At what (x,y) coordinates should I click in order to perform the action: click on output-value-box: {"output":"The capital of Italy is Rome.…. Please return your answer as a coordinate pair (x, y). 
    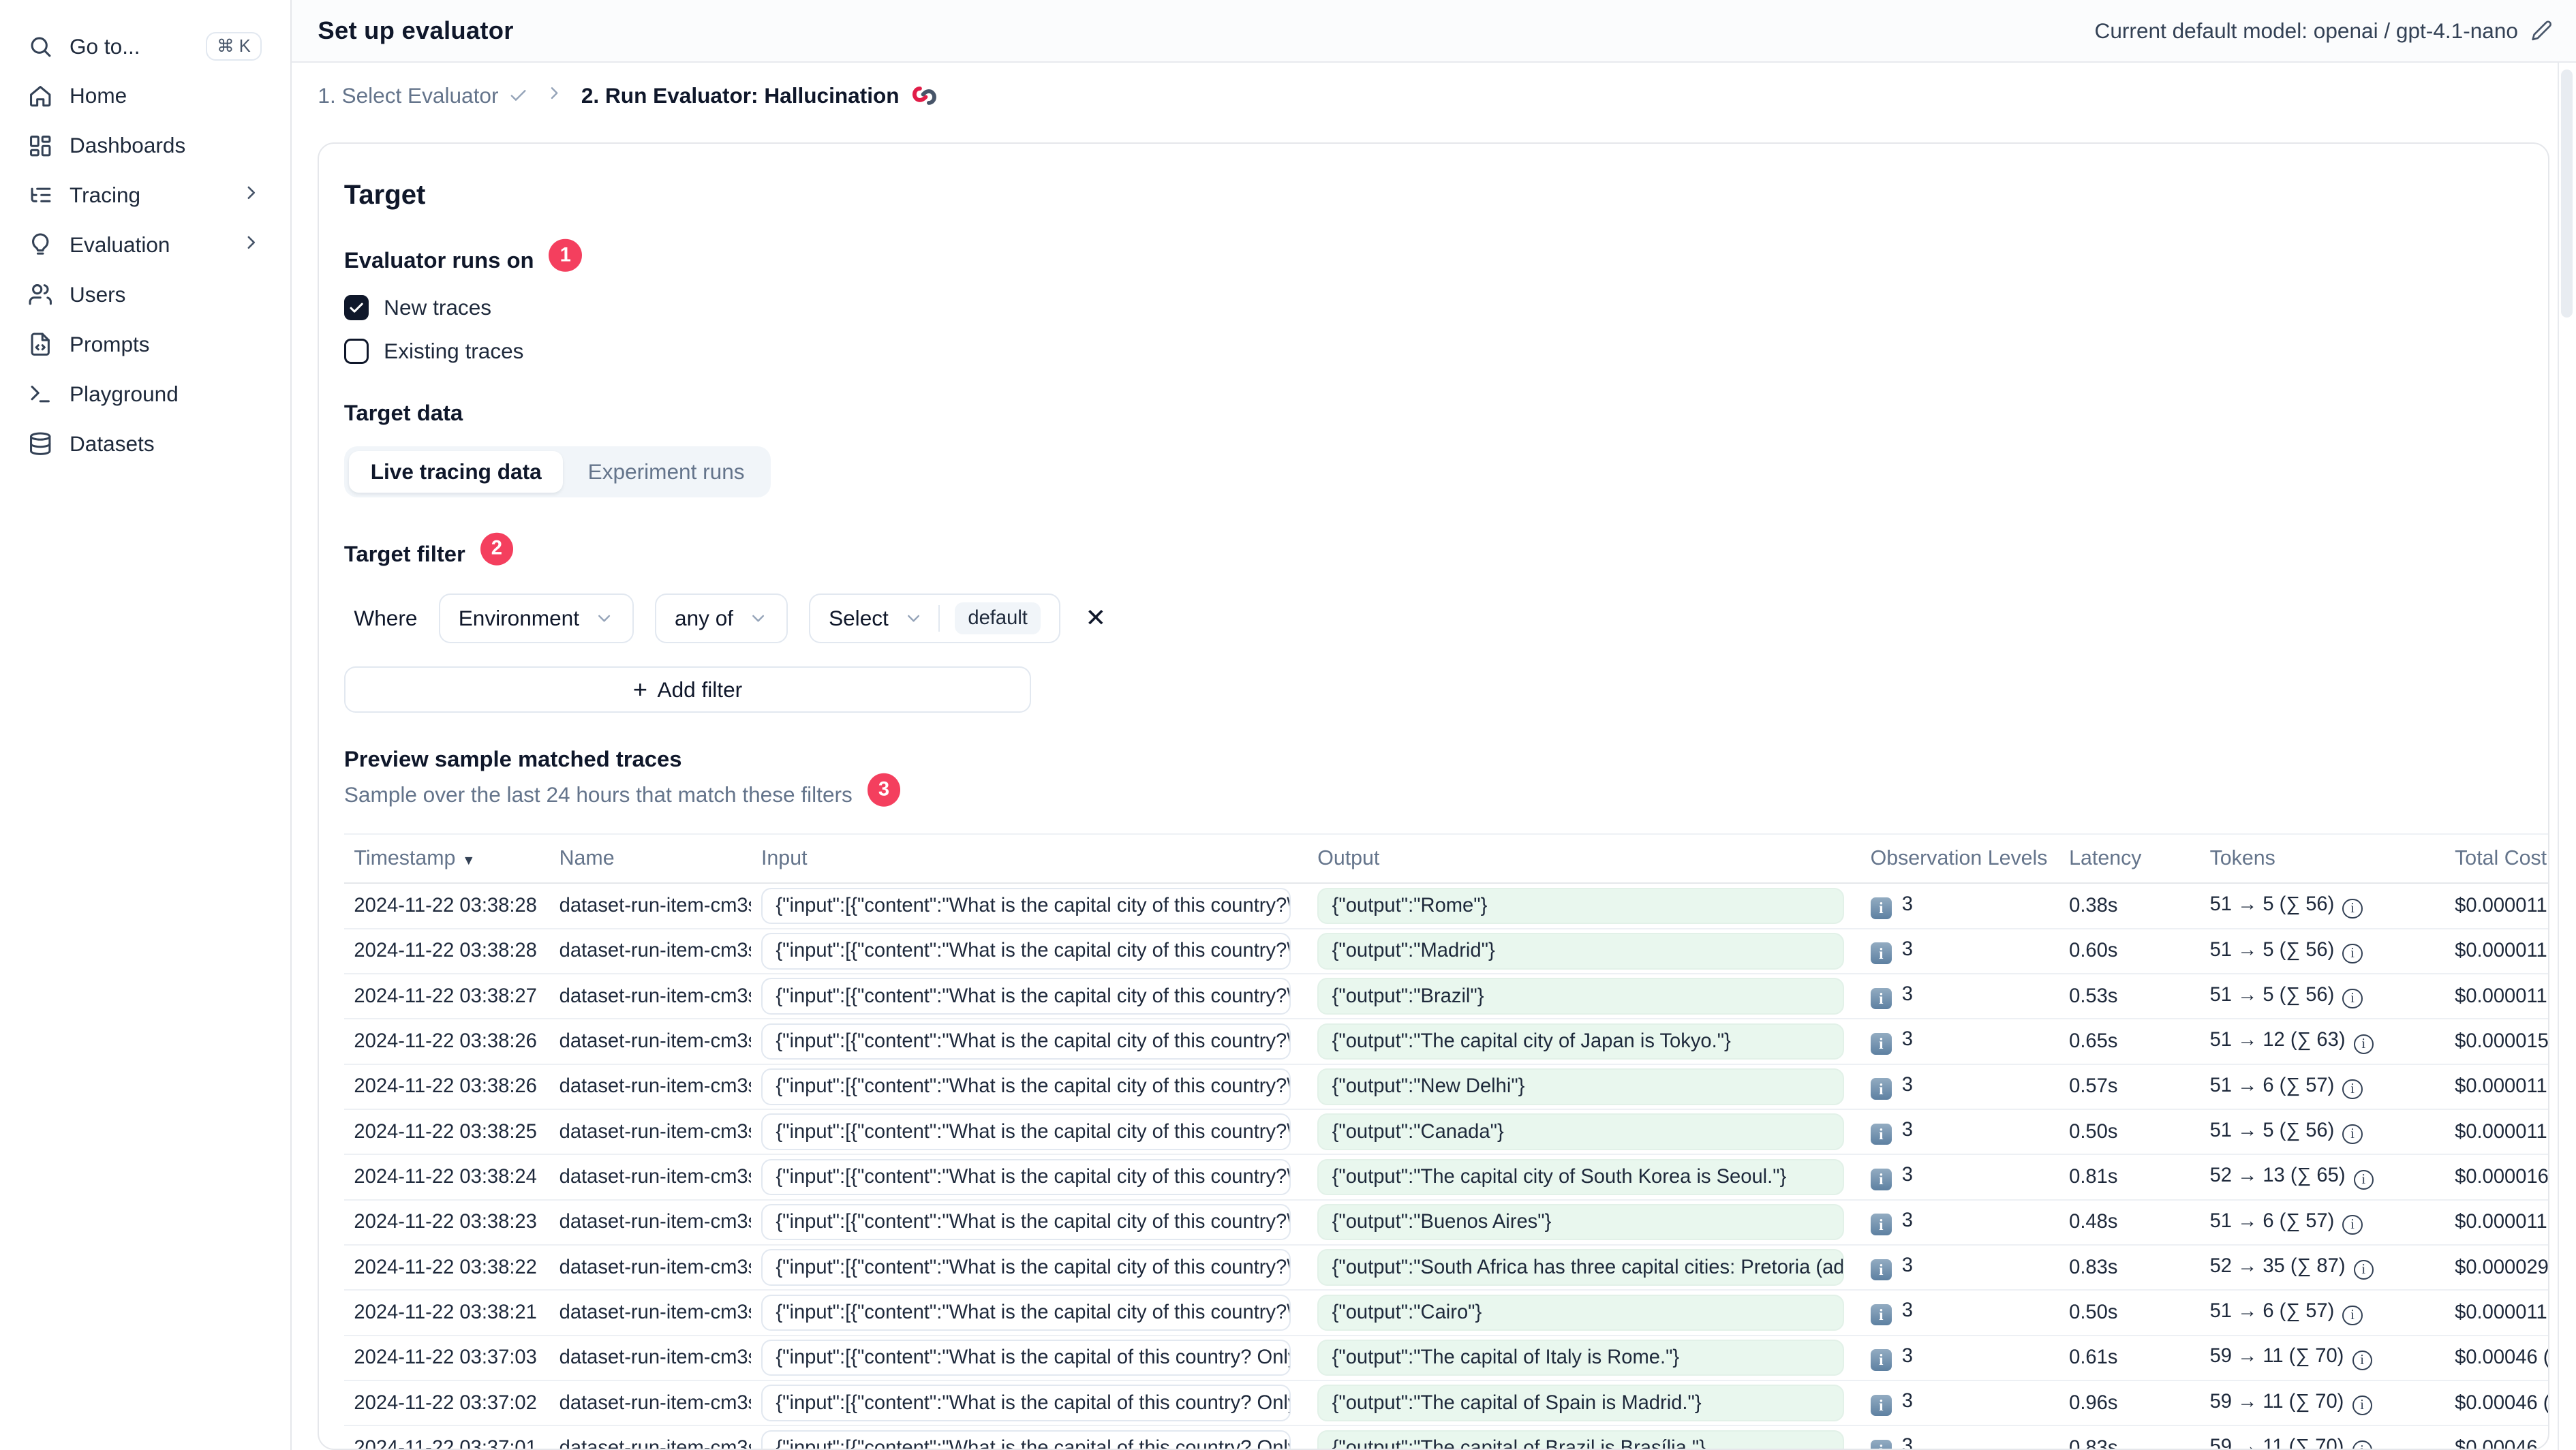
    Looking at the image, I should click on (1581, 1357).